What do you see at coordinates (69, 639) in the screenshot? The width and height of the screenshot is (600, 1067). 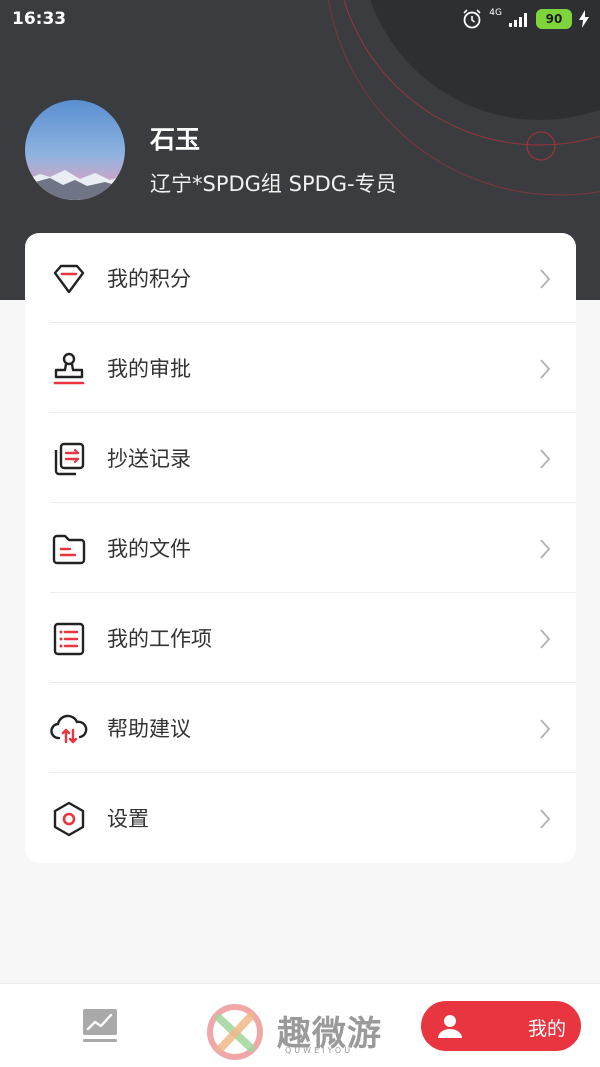 I see `list-icon` at bounding box center [69, 639].